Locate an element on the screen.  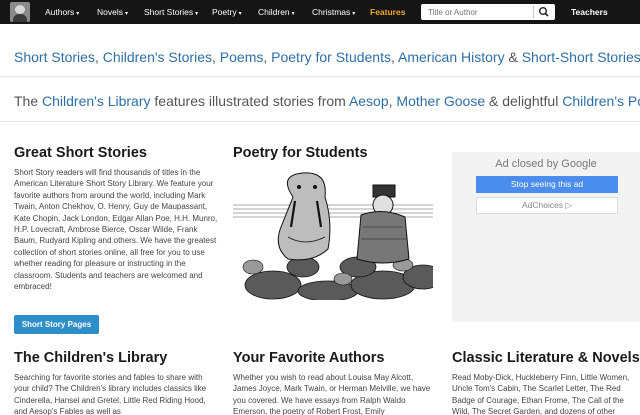
site-logo is located at coordinates (20, 12).